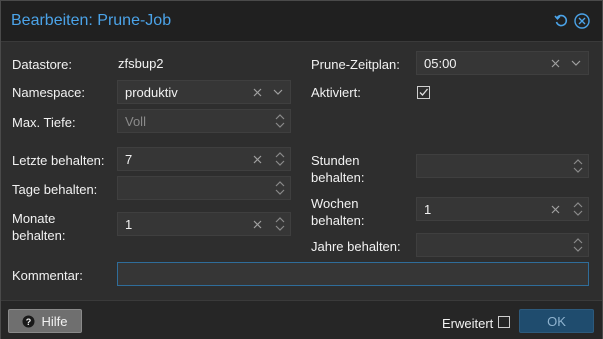 Image resolution: width=603 pixels, height=339 pixels. I want to click on close-icon, so click(582, 21).